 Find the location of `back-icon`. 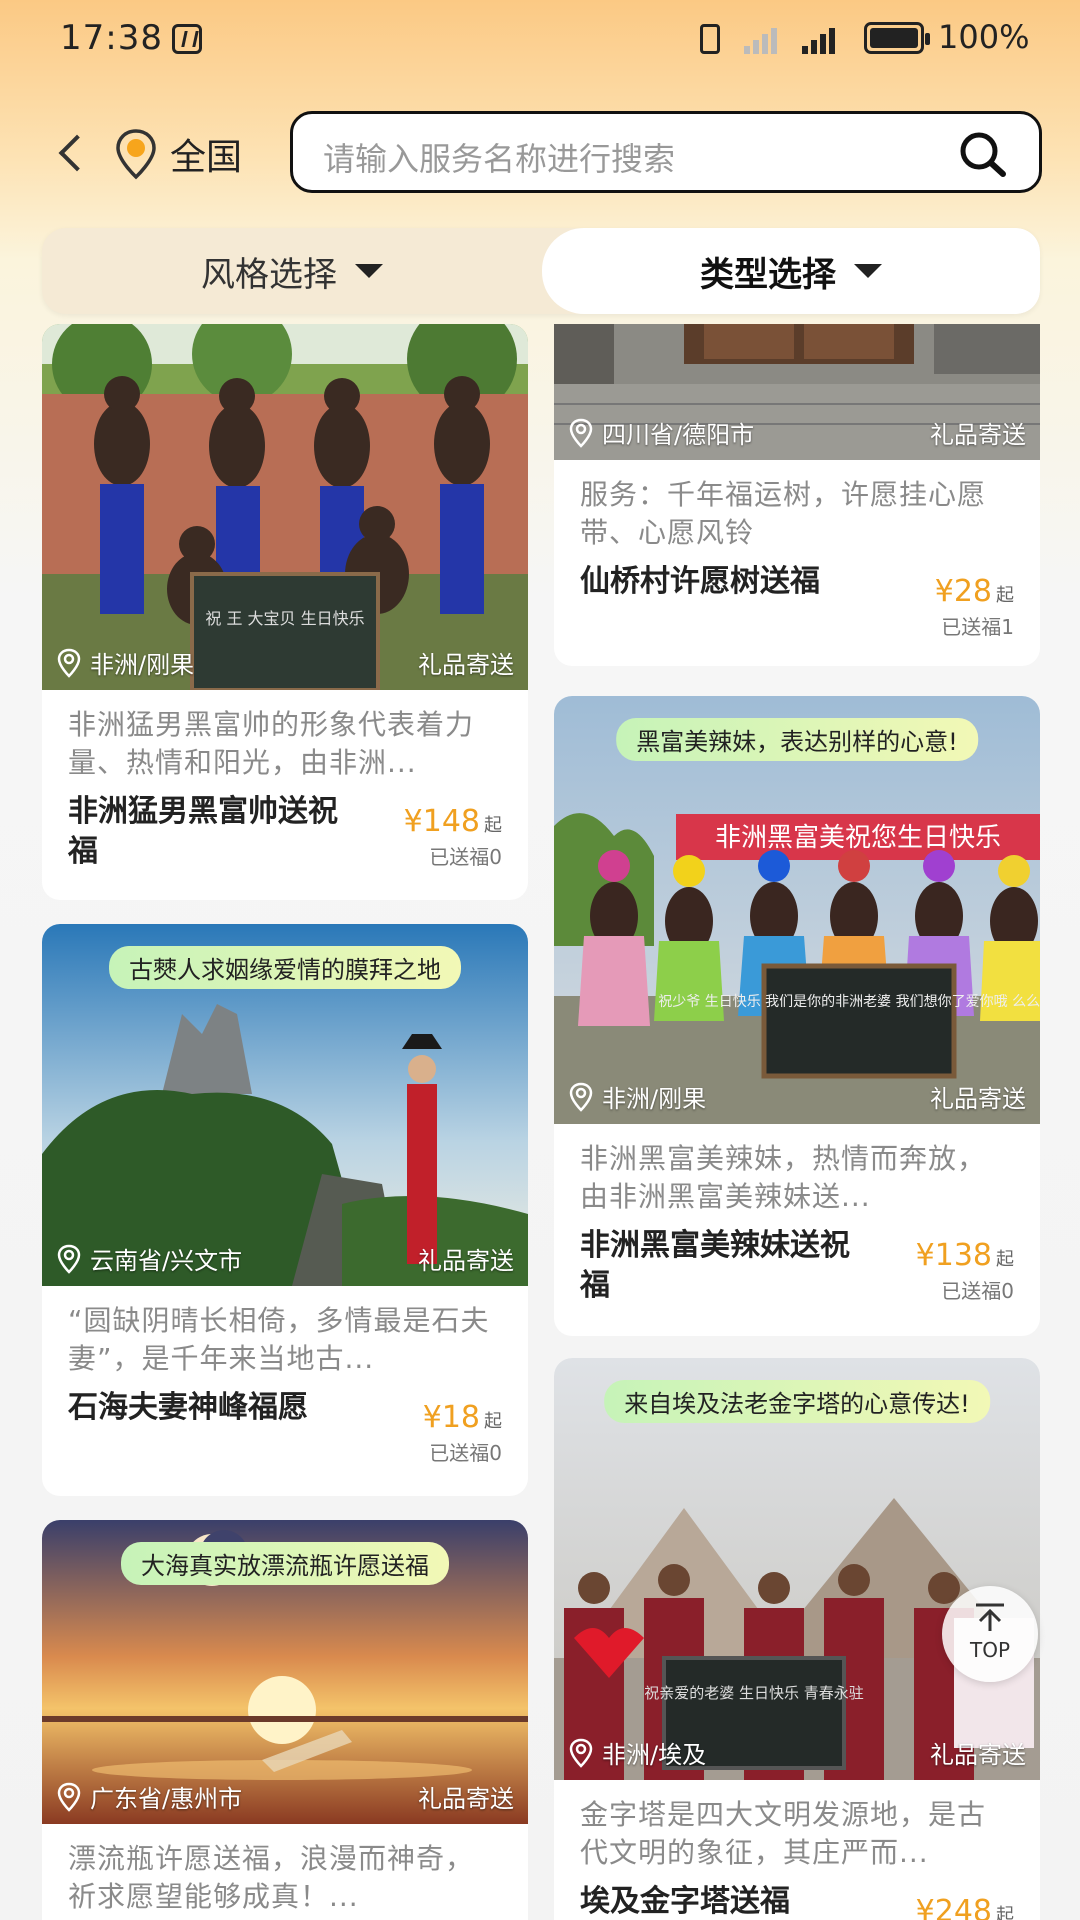

back-icon is located at coordinates (70, 152).